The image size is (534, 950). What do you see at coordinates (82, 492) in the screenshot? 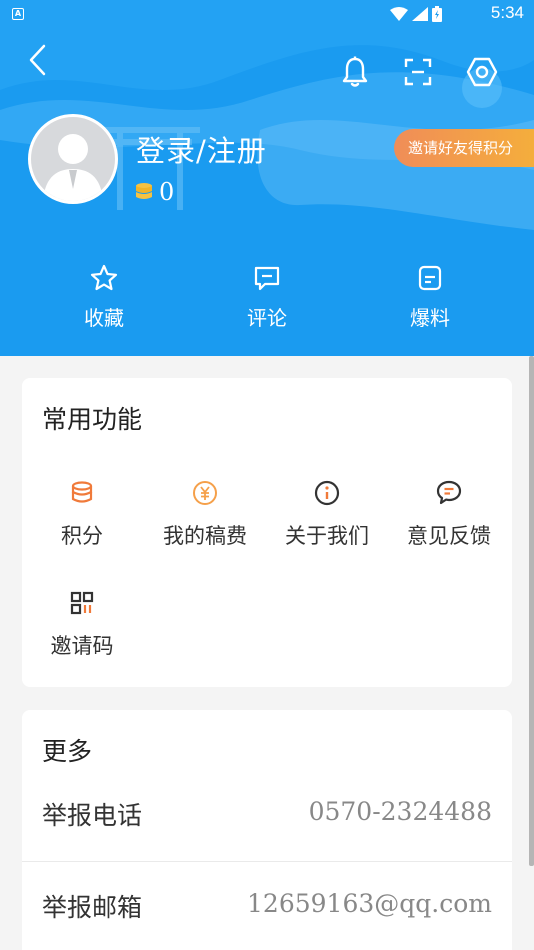
I see `coins-icon` at bounding box center [82, 492].